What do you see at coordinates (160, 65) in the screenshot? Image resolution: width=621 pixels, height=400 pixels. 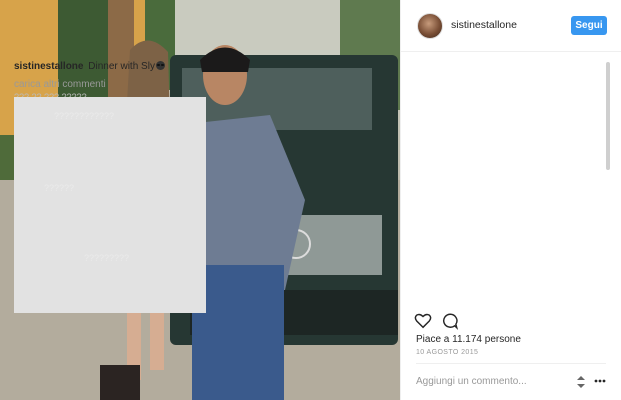 I see `sunglasses-emoji-icon` at bounding box center [160, 65].